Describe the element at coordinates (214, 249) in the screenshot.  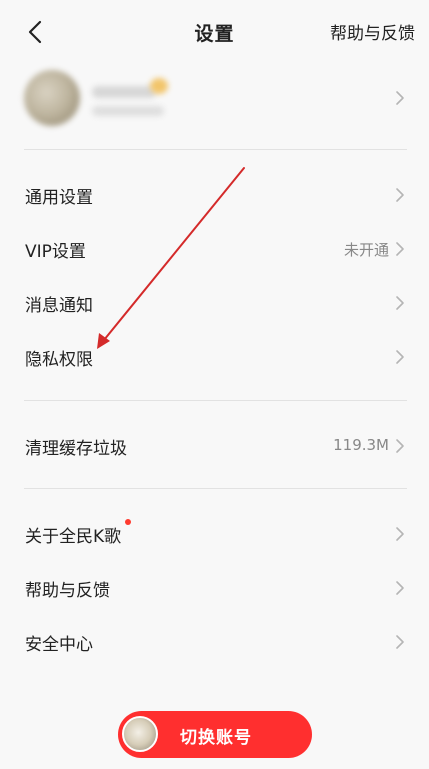
I see `settings-row-vip: VIP设置 未开通` at that location.